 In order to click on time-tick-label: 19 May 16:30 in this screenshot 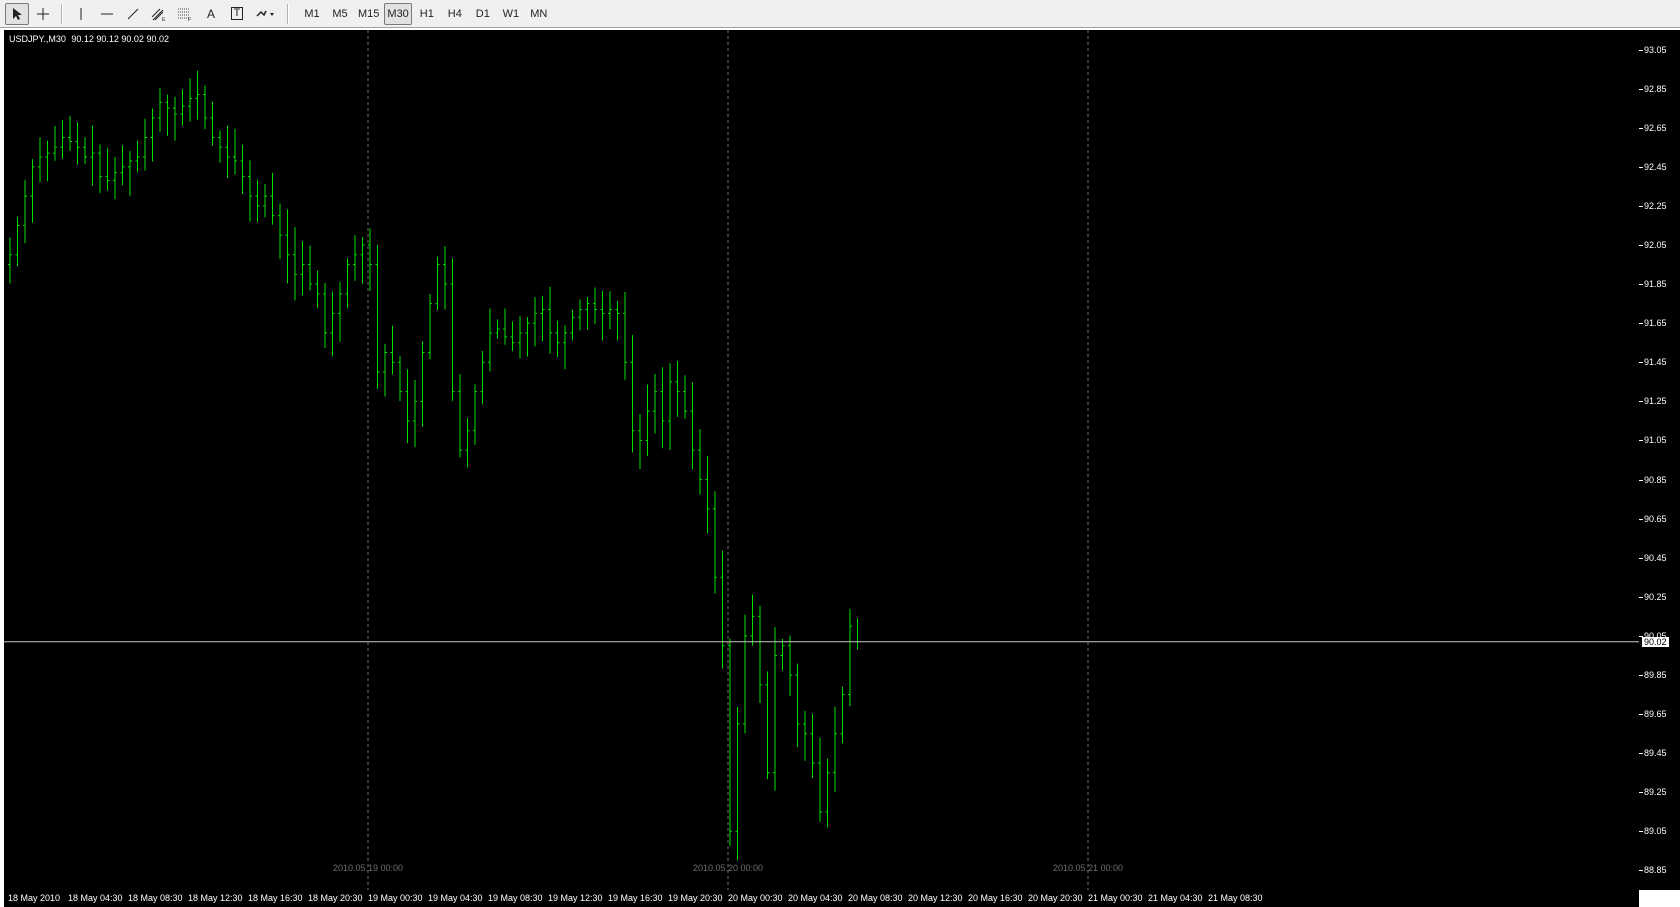, I will do `click(635, 898)`.